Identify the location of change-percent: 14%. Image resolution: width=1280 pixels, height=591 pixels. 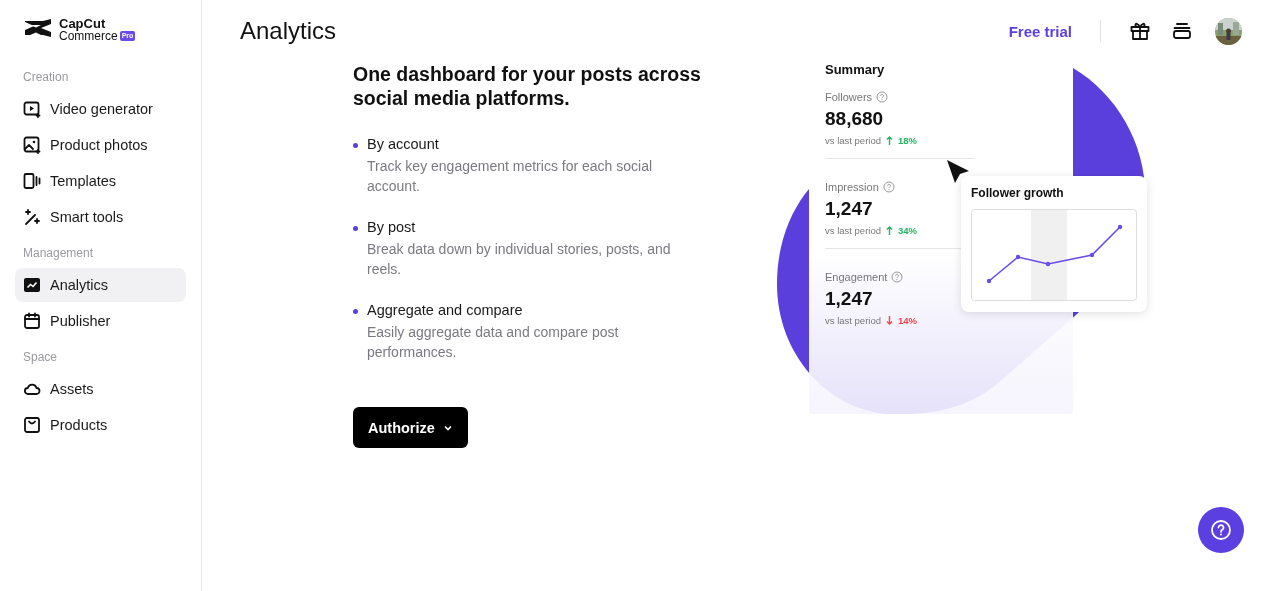
(907, 320).